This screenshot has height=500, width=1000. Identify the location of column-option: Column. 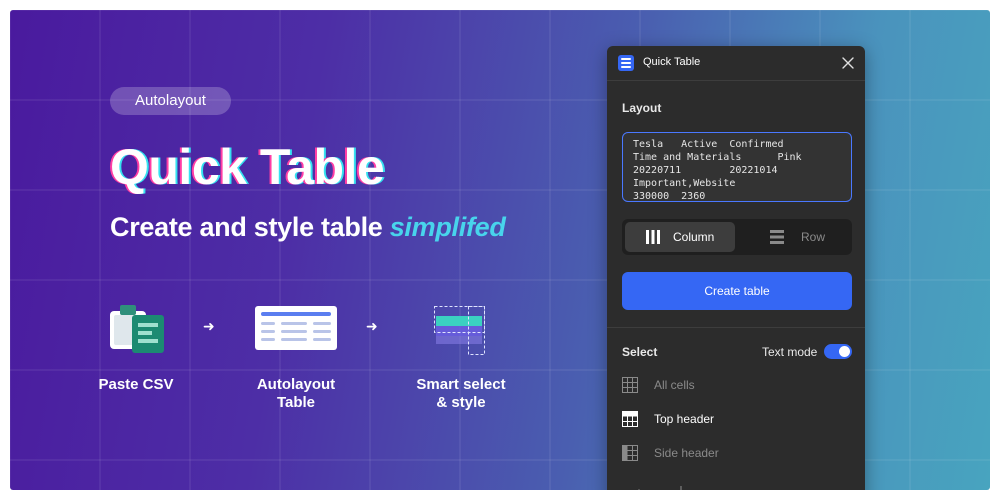
(680, 237).